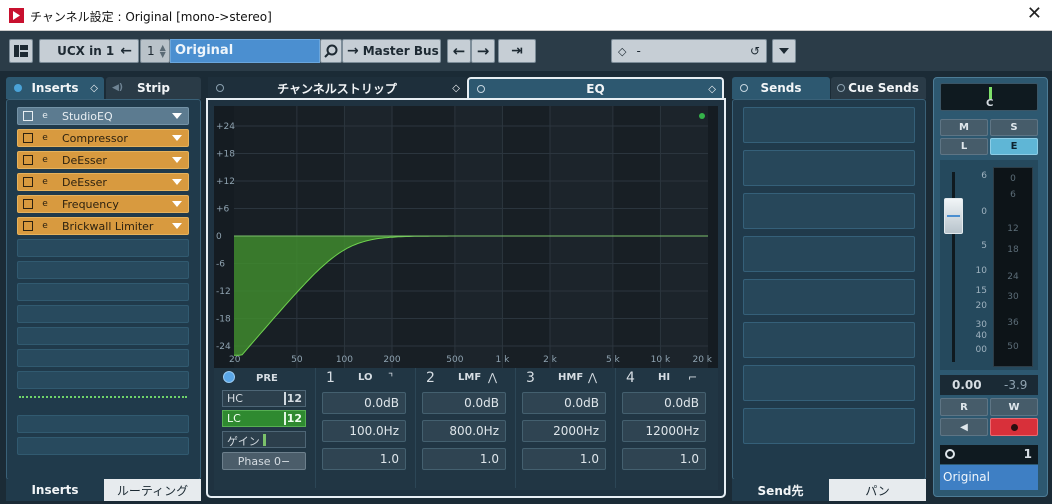 The width and height of the screenshot is (1052, 504). I want to click on gain-slider: ゲイン, so click(264, 439).